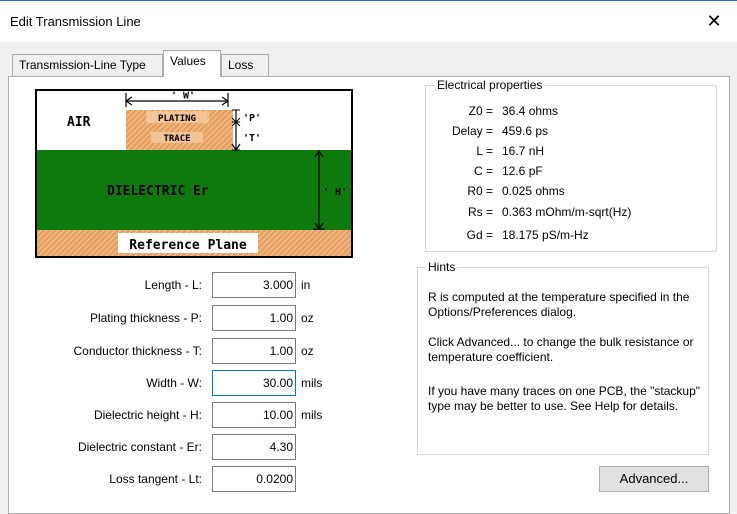 This screenshot has width=737, height=514. I want to click on dielectric-constant-label: Dielectric constant - Er:, so click(139, 447).